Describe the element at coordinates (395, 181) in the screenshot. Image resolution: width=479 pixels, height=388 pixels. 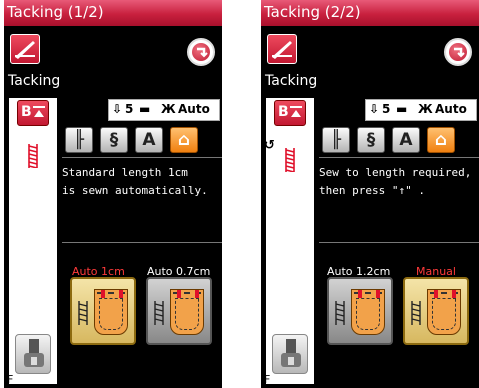
I see `instruction-text: Sew to length required, then press "↑" .` at that location.